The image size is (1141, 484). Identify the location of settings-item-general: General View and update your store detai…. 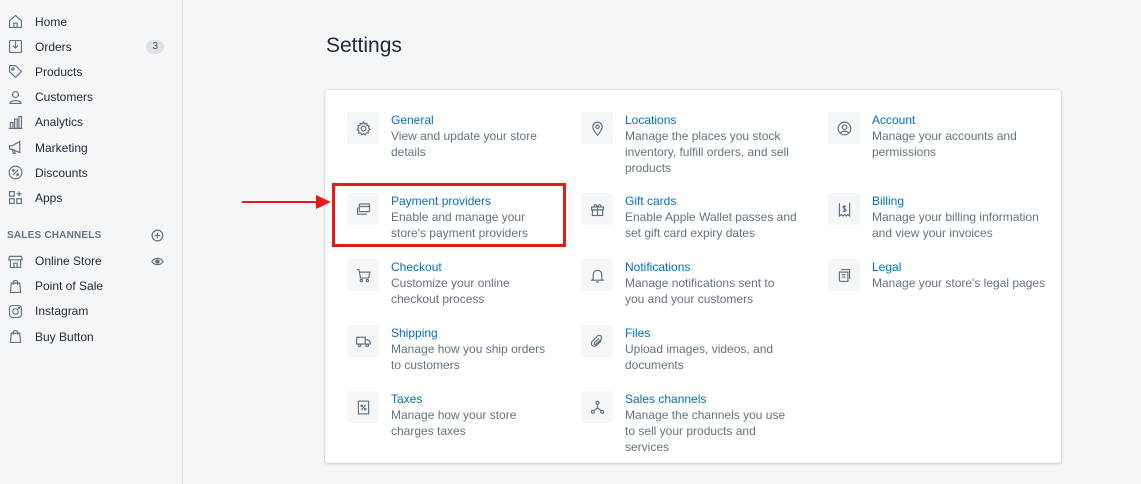
(452, 136).